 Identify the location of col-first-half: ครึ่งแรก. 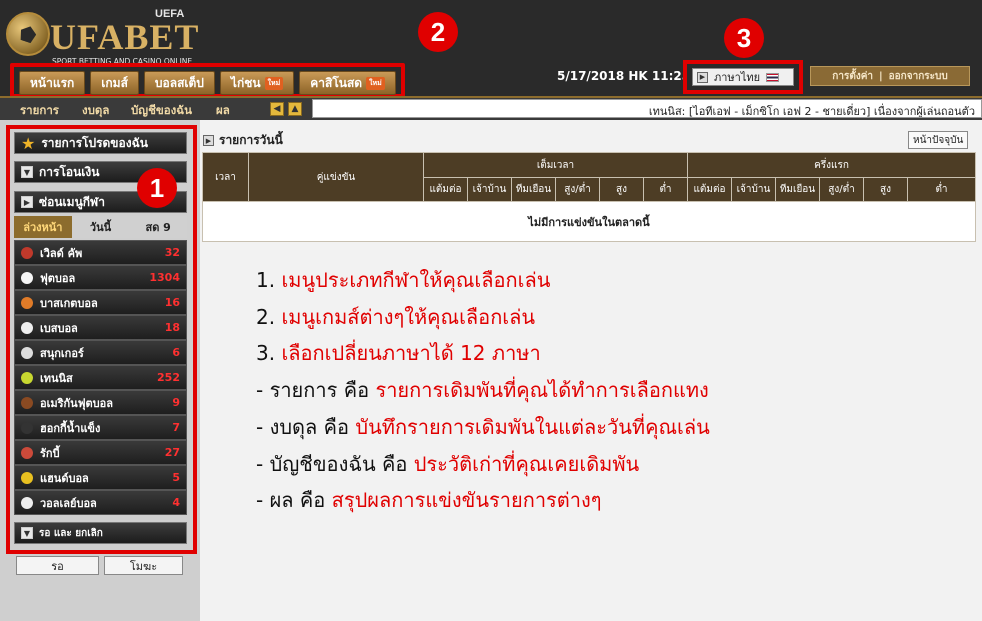
(831, 165).